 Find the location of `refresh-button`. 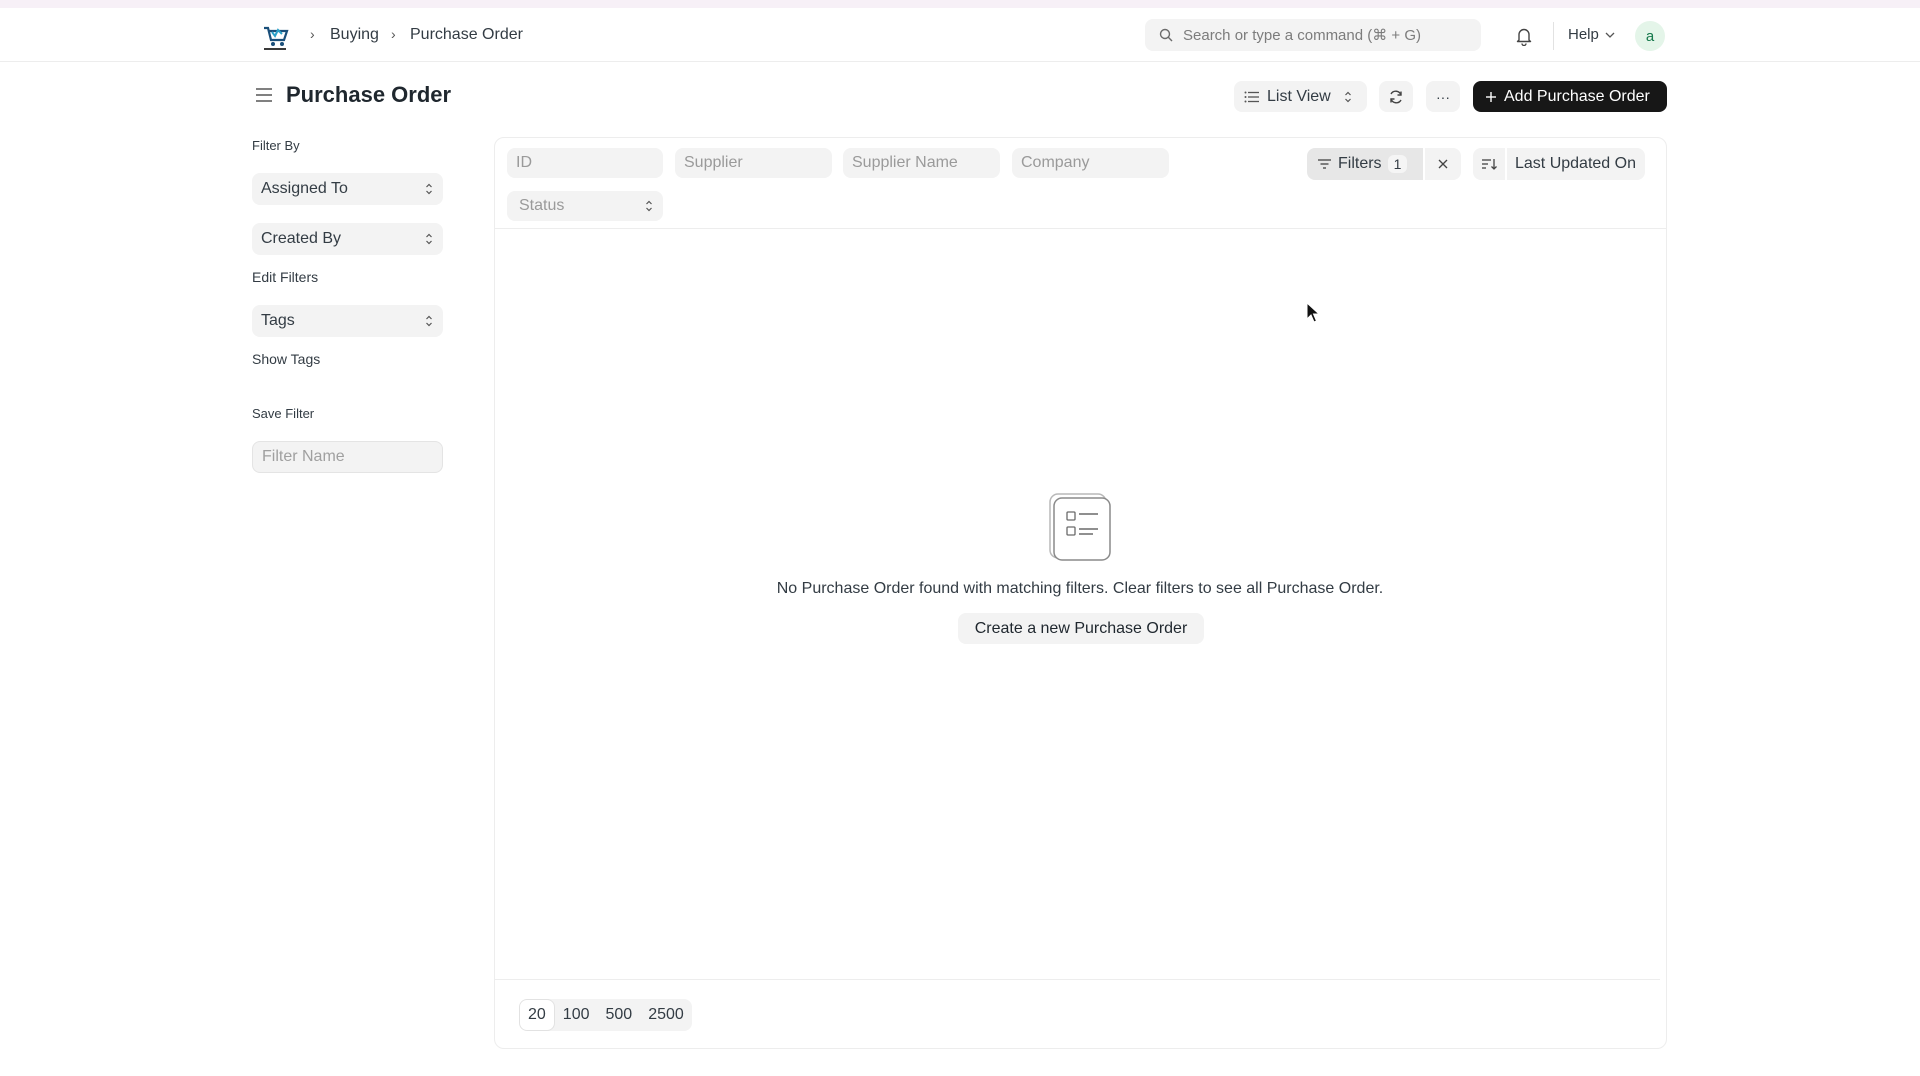

refresh-button is located at coordinates (1396, 96).